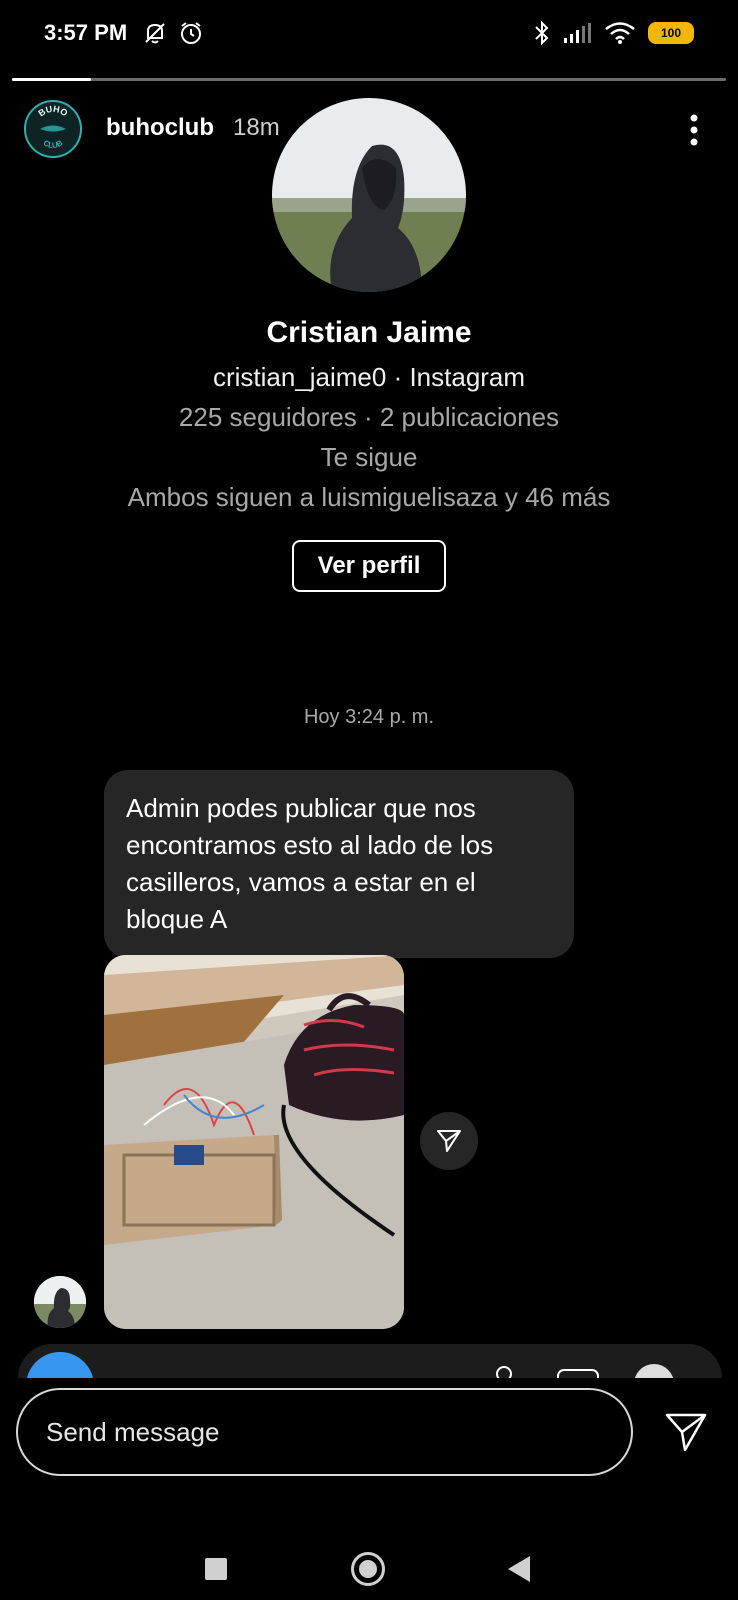 The image size is (738, 1600). Describe the element at coordinates (369, 497) in the screenshot. I see `mutual-followers: Ambos siguen a luismiguelisaza y 46 más` at that location.